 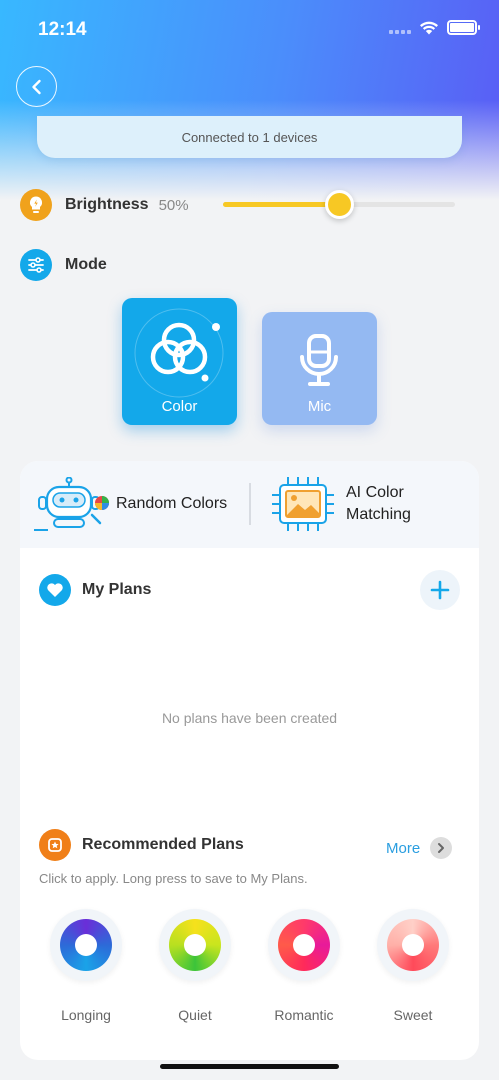 I want to click on ai-color-matching-label-line1: AI Color, so click(x=375, y=492).